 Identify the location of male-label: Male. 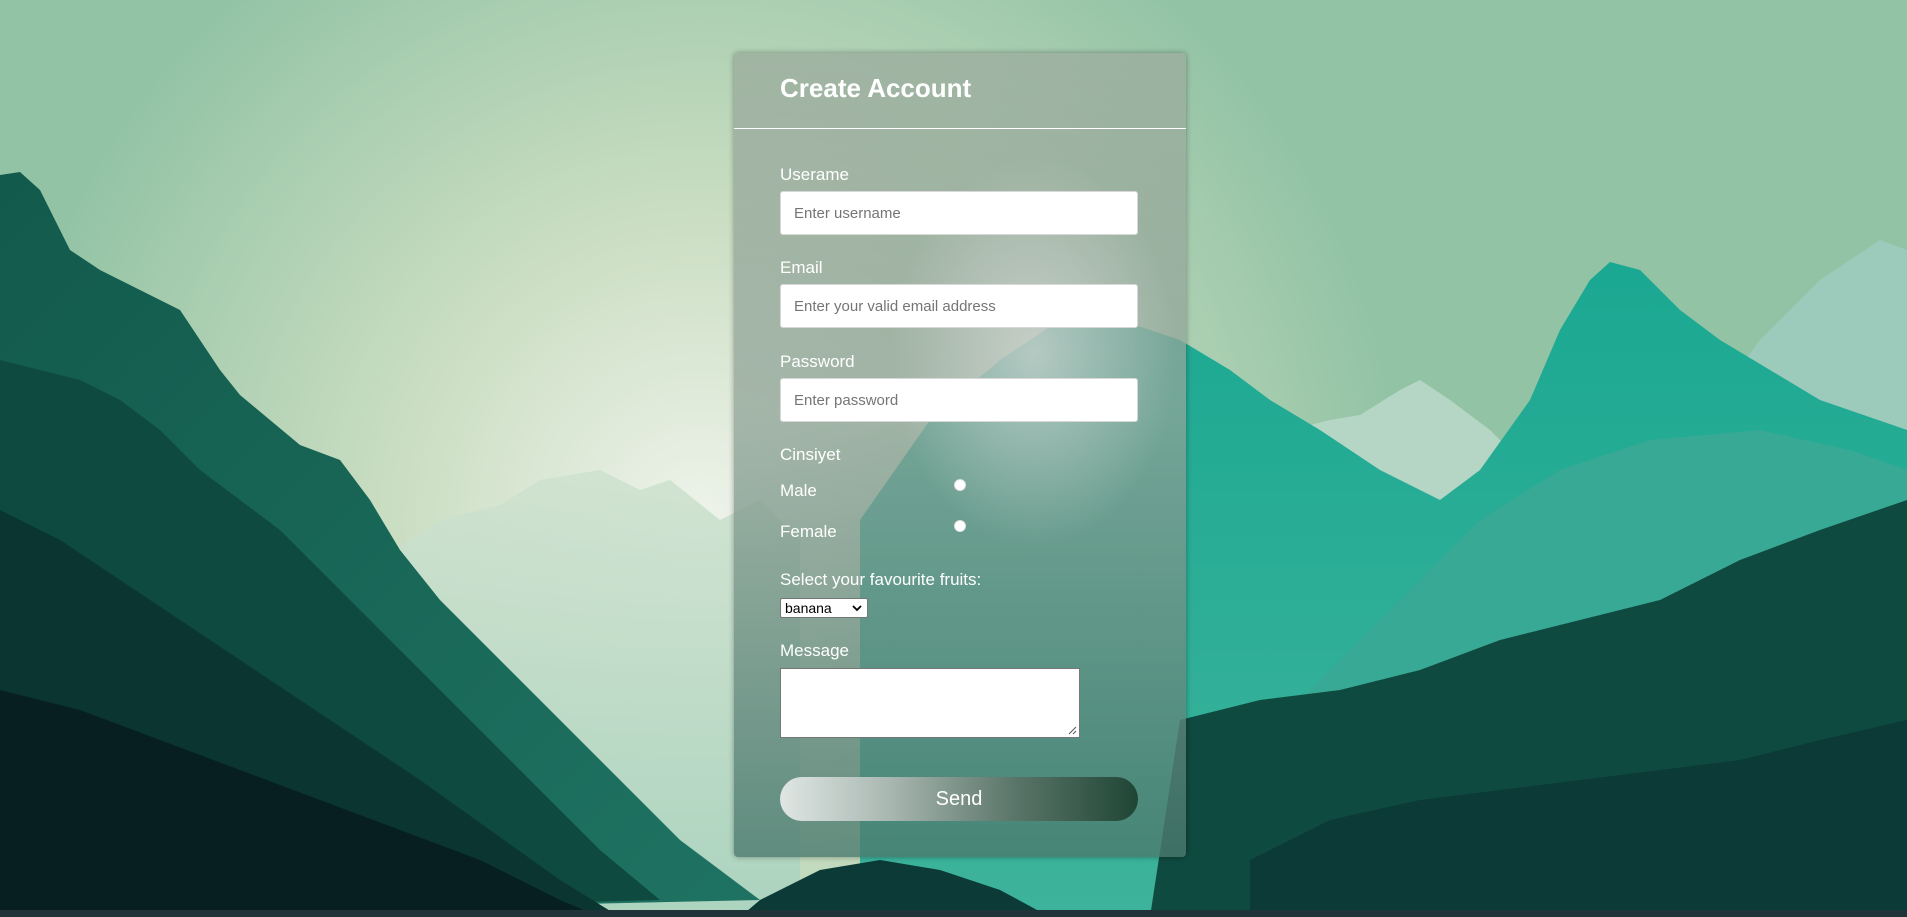
(798, 490).